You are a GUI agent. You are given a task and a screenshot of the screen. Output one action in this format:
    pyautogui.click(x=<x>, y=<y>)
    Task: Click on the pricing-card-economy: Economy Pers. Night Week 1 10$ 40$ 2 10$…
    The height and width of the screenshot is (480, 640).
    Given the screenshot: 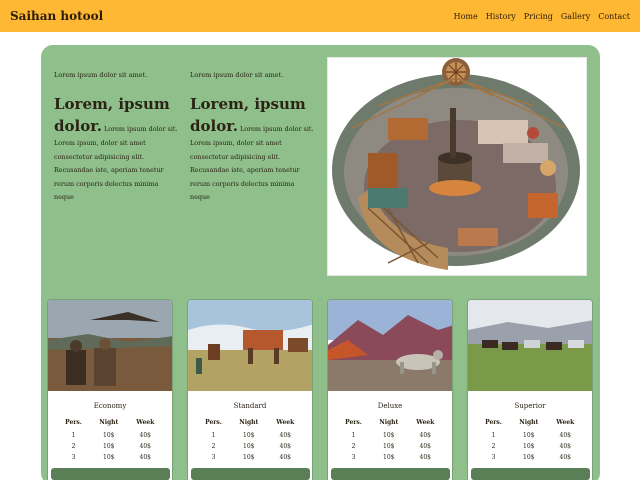 What is the action you would take?
    pyautogui.click(x=110, y=389)
    